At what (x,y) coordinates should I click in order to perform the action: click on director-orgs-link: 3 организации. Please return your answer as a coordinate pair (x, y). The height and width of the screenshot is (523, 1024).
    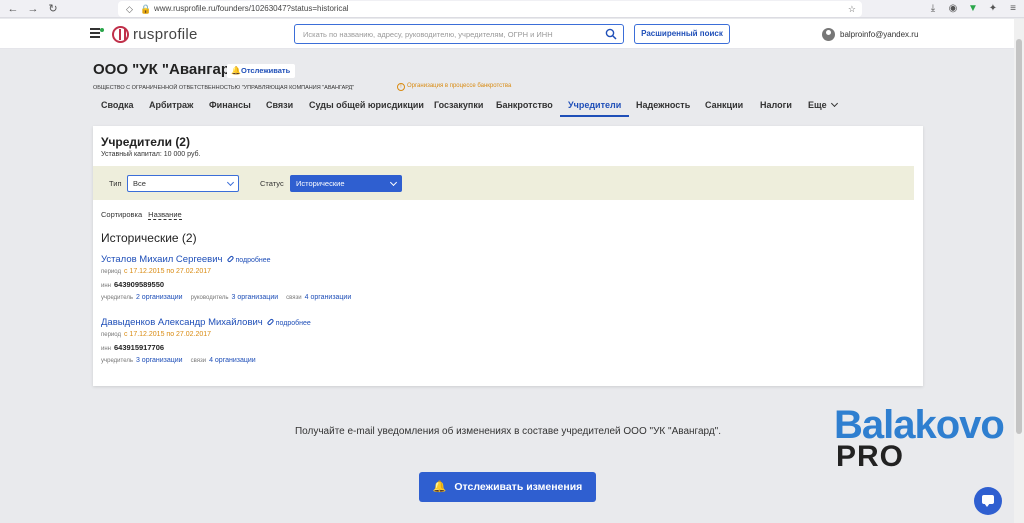
    Looking at the image, I should click on (255, 297).